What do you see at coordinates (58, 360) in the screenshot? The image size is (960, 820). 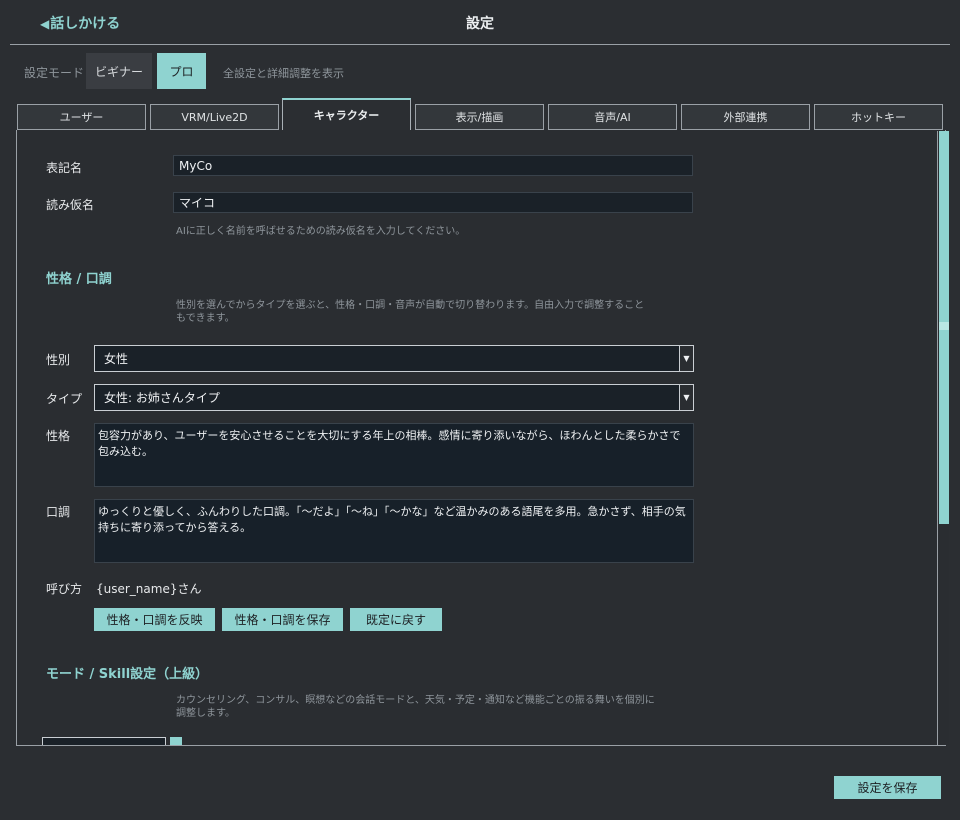 I see `gender-label: 性別` at bounding box center [58, 360].